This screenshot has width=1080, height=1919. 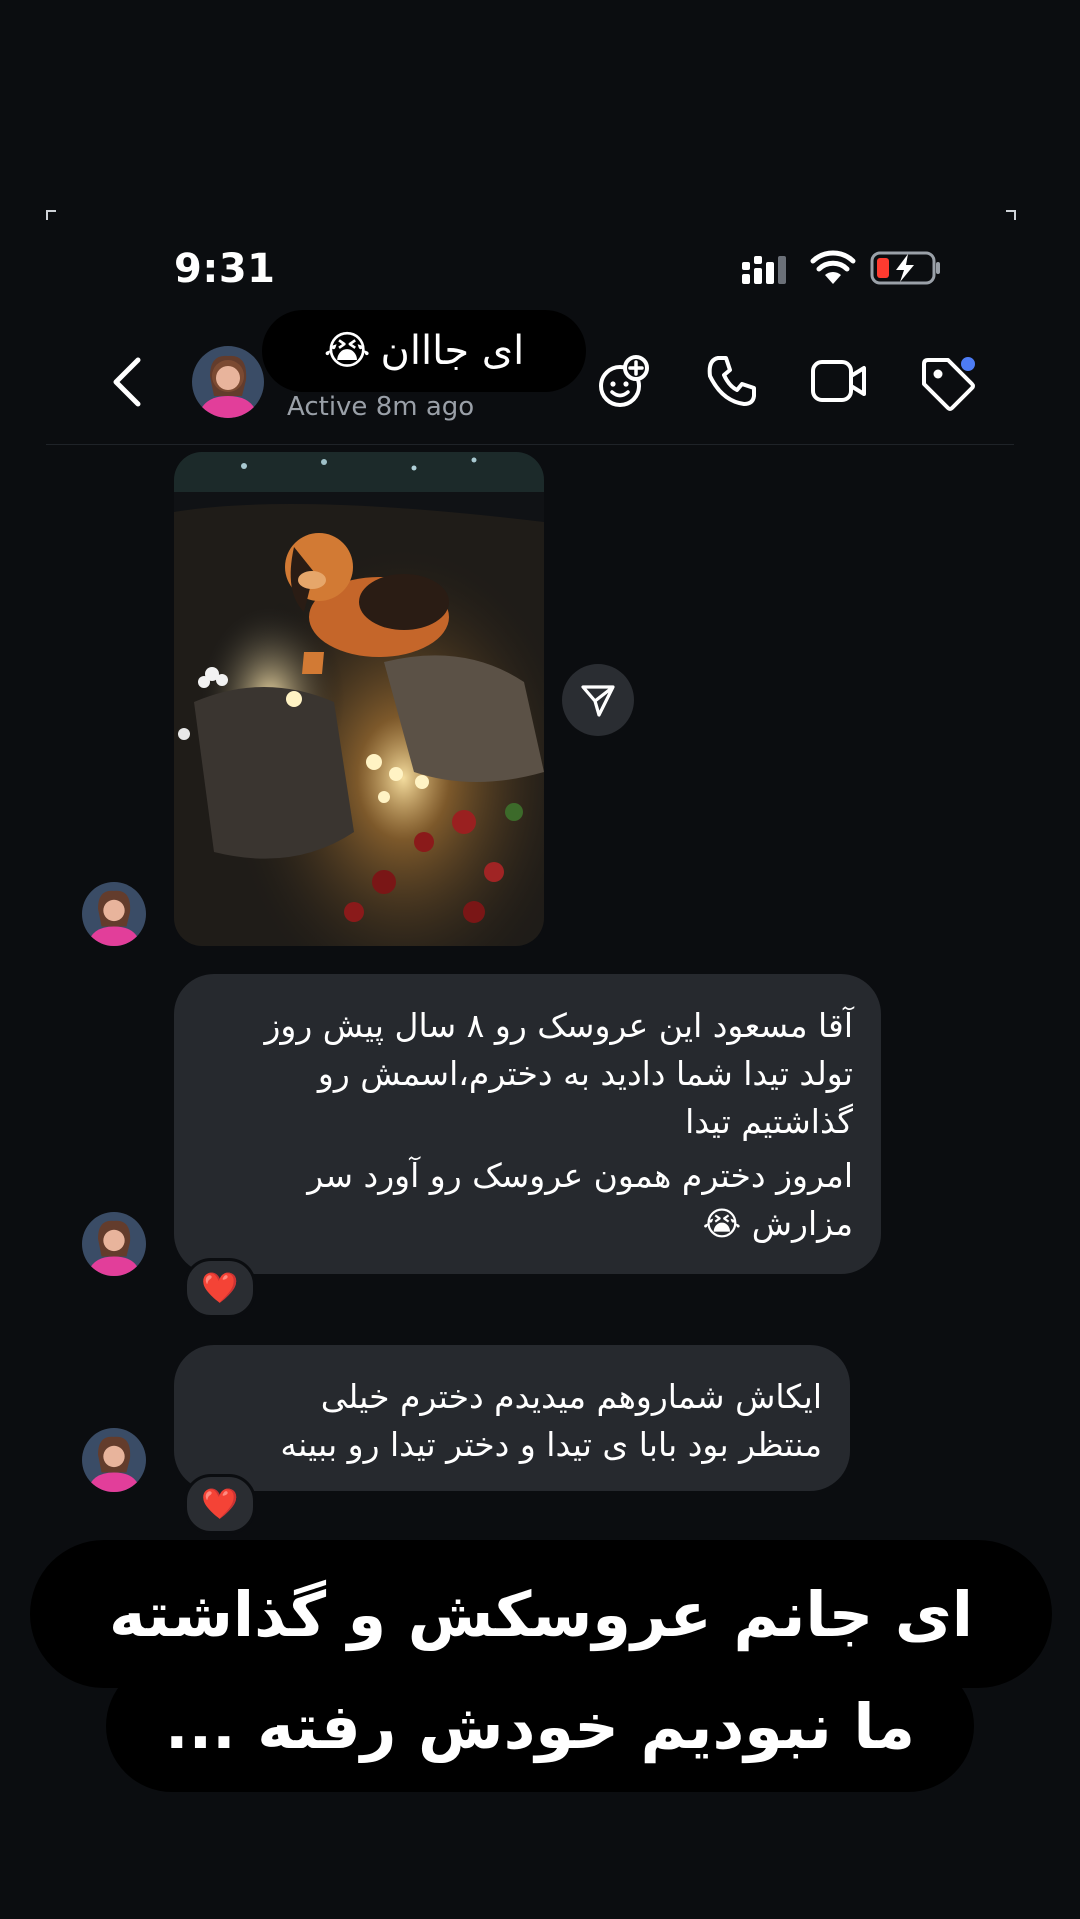 I want to click on contact-avatar, so click(x=228, y=382).